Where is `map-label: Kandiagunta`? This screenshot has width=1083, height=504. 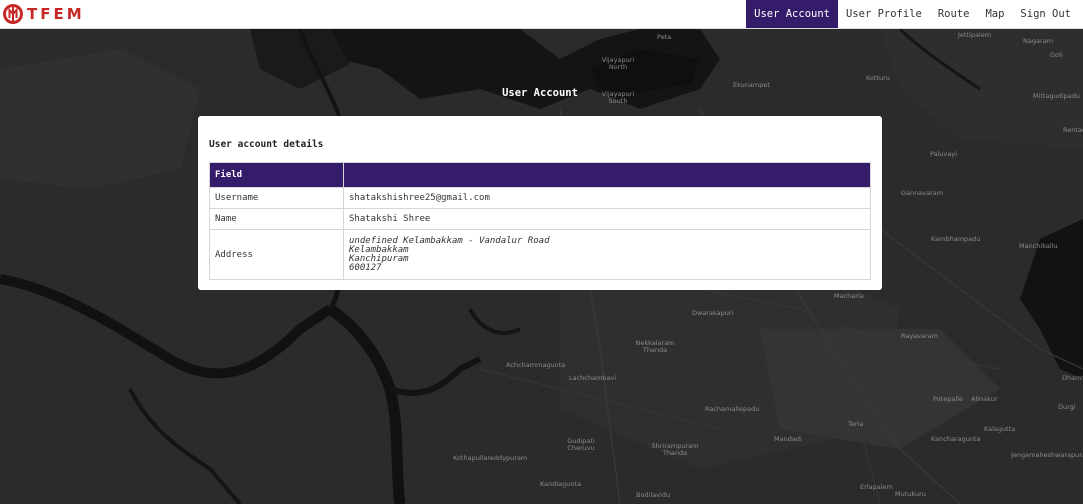 map-label: Kandiagunta is located at coordinates (561, 484).